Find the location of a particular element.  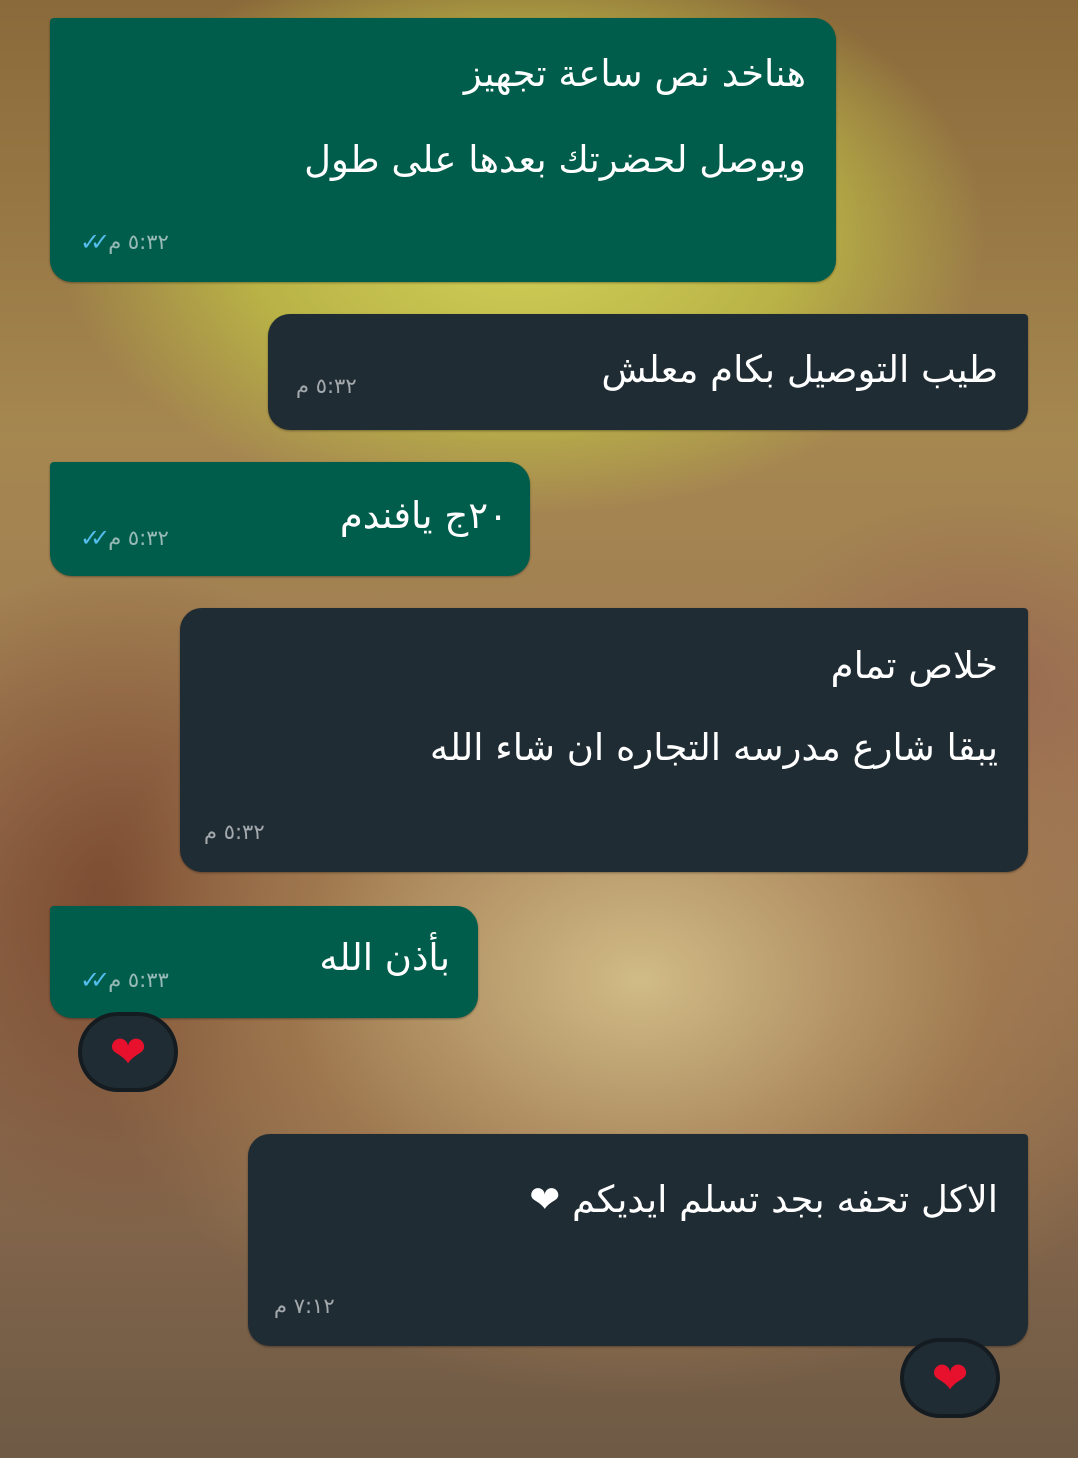

message-text: يبقا شارع مدرسه التجاره ان شاء الله is located at coordinates (713, 747).